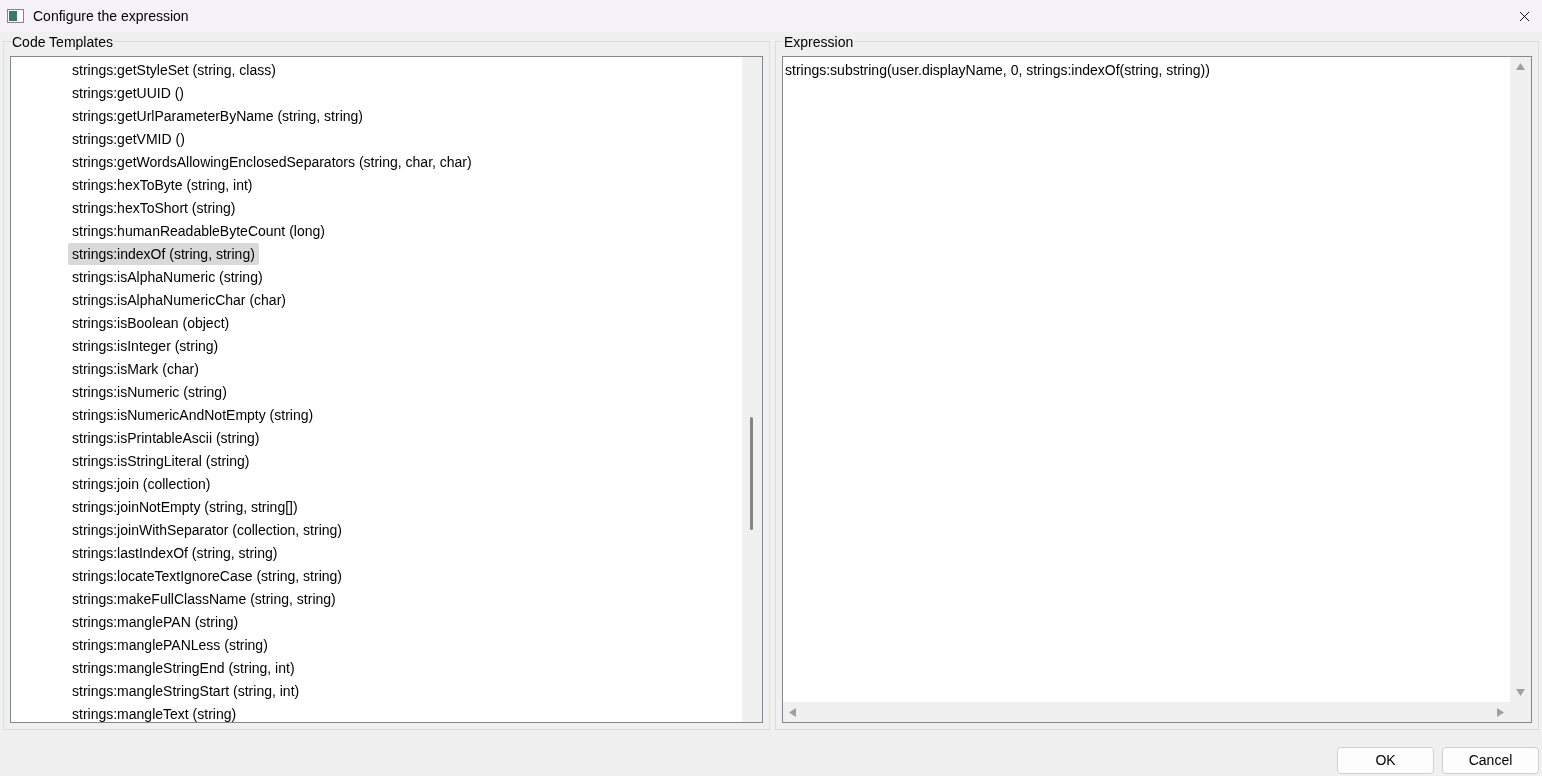  What do you see at coordinates (141, 483) in the screenshot?
I see `template-item: strings:join (collection)` at bounding box center [141, 483].